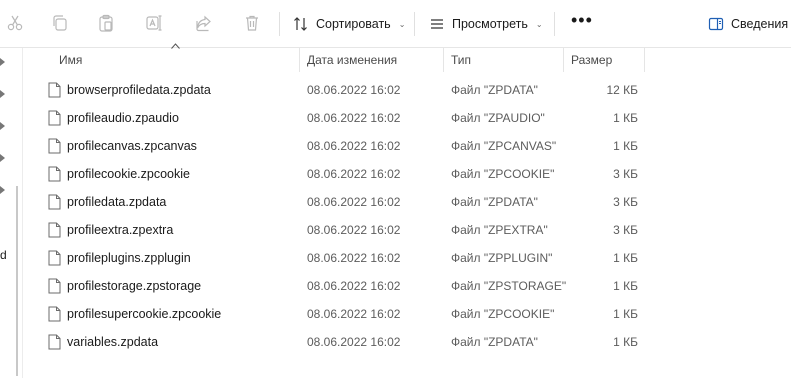 The width and height of the screenshot is (791, 378). Describe the element at coordinates (113, 342) in the screenshot. I see `file-name: variables.zpdata` at that location.